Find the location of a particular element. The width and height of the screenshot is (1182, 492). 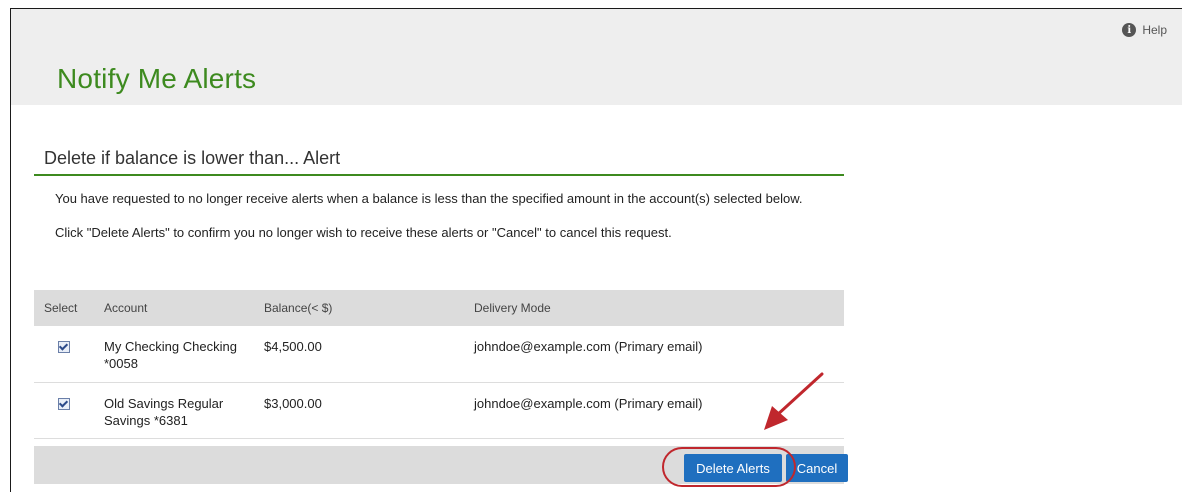

column-header-select: Select is located at coordinates (61, 308).